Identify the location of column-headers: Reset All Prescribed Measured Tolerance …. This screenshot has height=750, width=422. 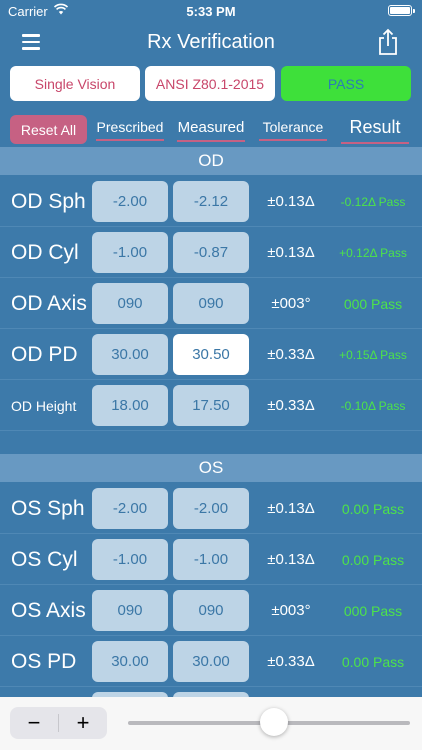
(211, 129).